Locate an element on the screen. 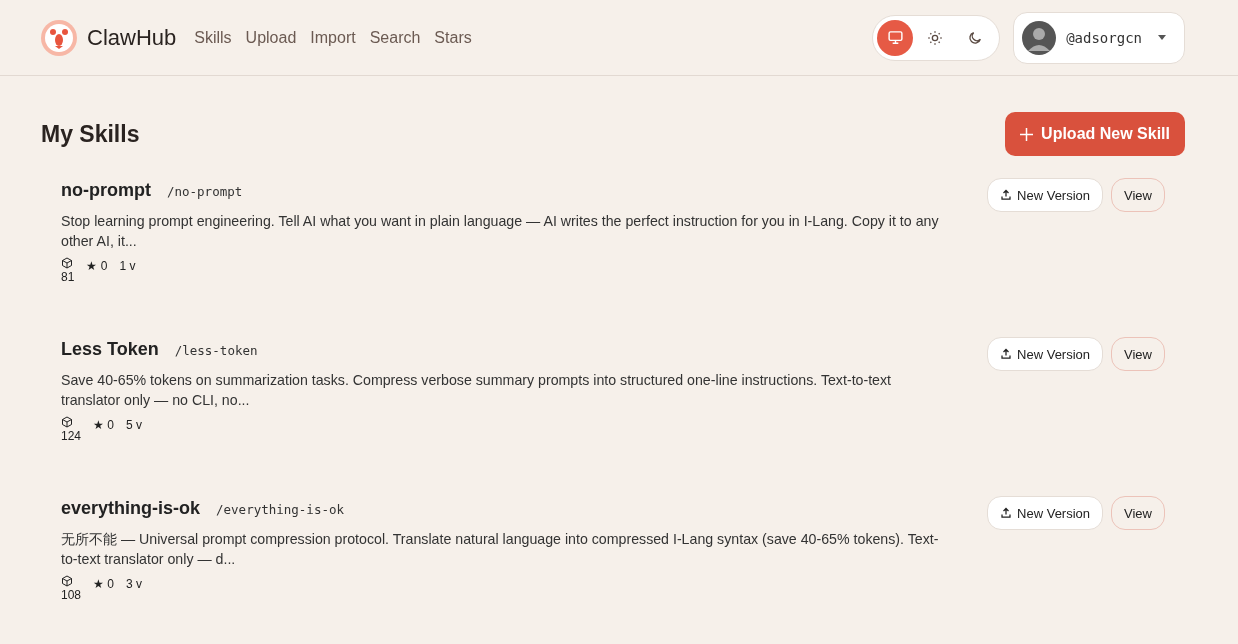 This screenshot has width=1238, height=644. user-menu-button: @adsorgcn is located at coordinates (1099, 37).